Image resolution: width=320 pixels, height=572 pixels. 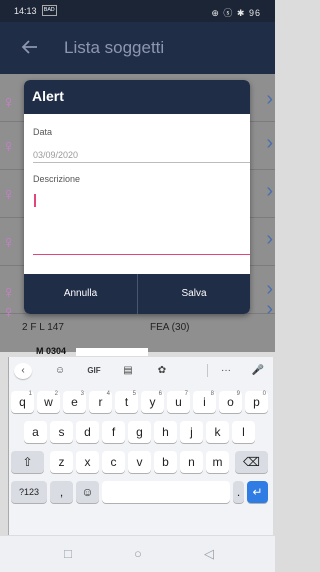 I want to click on key-h: h, so click(x=165, y=432).